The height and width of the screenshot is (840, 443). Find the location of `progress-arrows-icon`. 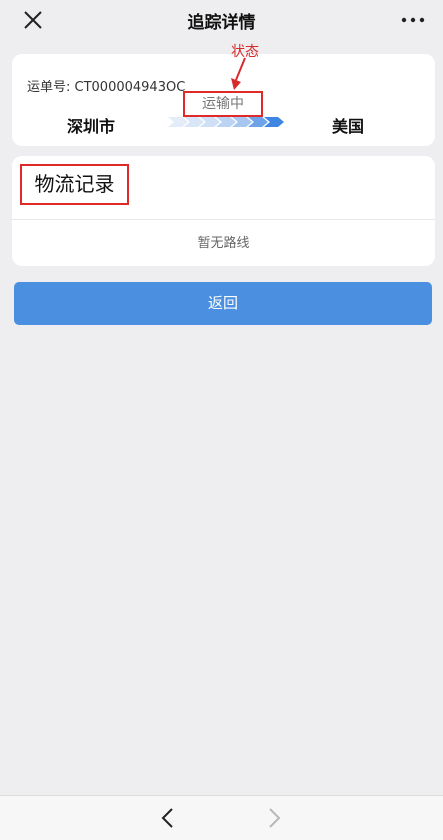

progress-arrows-icon is located at coordinates (226, 122).